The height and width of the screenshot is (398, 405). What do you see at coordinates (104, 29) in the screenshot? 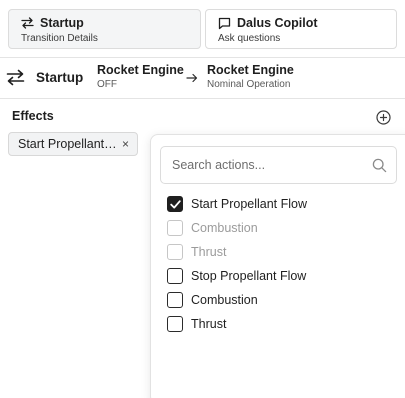
I see `tab-startup: Startup Transition Details` at bounding box center [104, 29].